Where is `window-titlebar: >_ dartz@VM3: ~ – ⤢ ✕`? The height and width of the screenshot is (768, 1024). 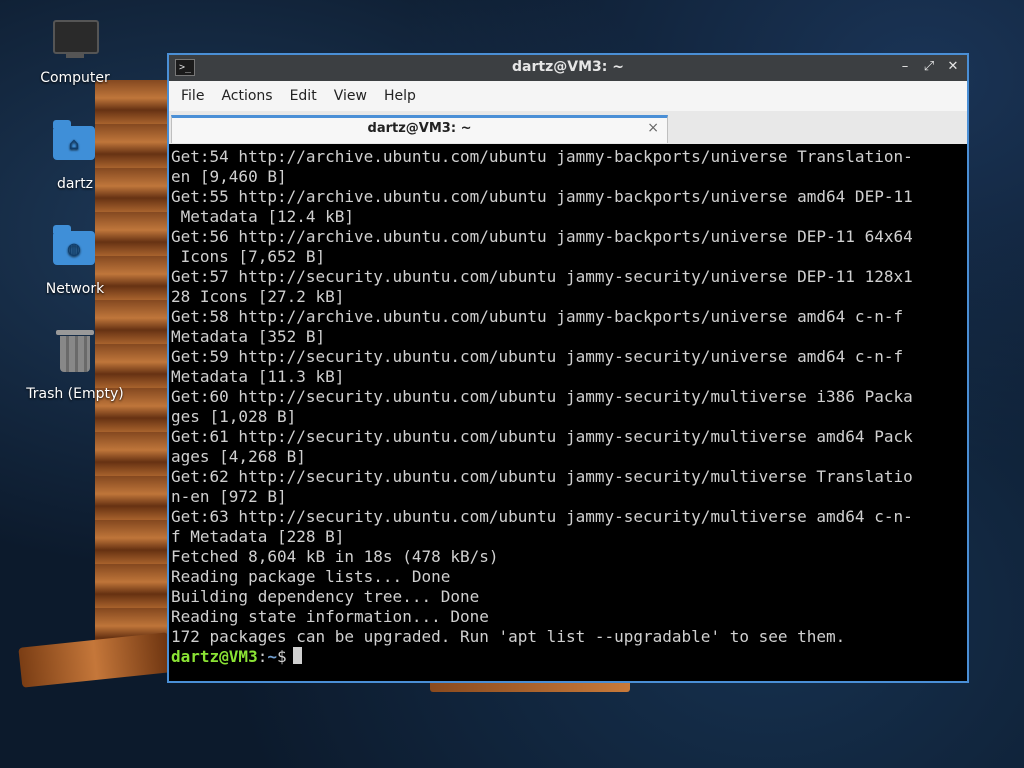
window-titlebar: >_ dartz@VM3: ~ – ⤢ ✕ is located at coordinates (568, 68).